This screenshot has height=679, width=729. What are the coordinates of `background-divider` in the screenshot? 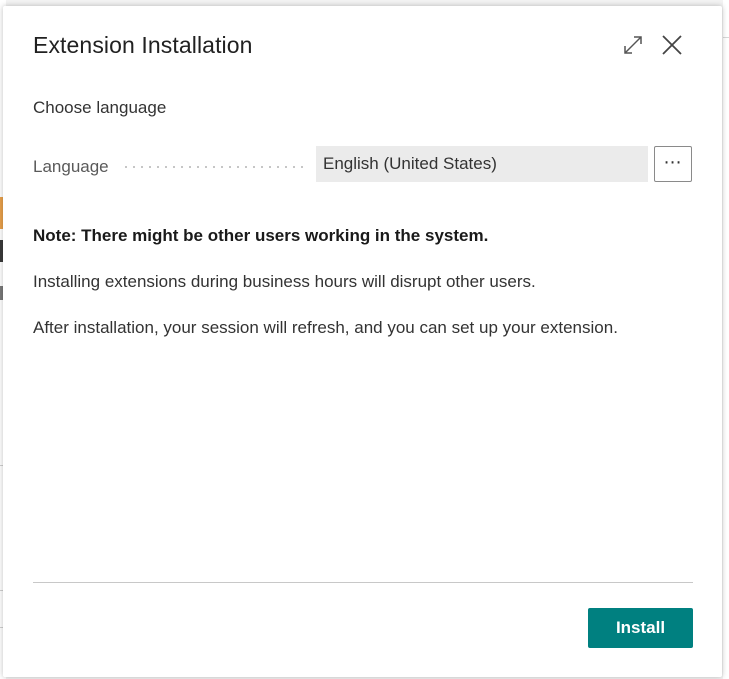 It's located at (726, 37).